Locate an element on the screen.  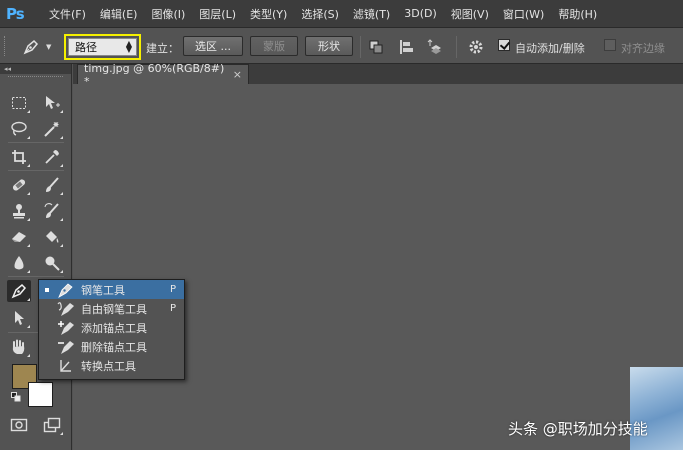
menu-image: 图像(I) is located at coordinates (168, 14).